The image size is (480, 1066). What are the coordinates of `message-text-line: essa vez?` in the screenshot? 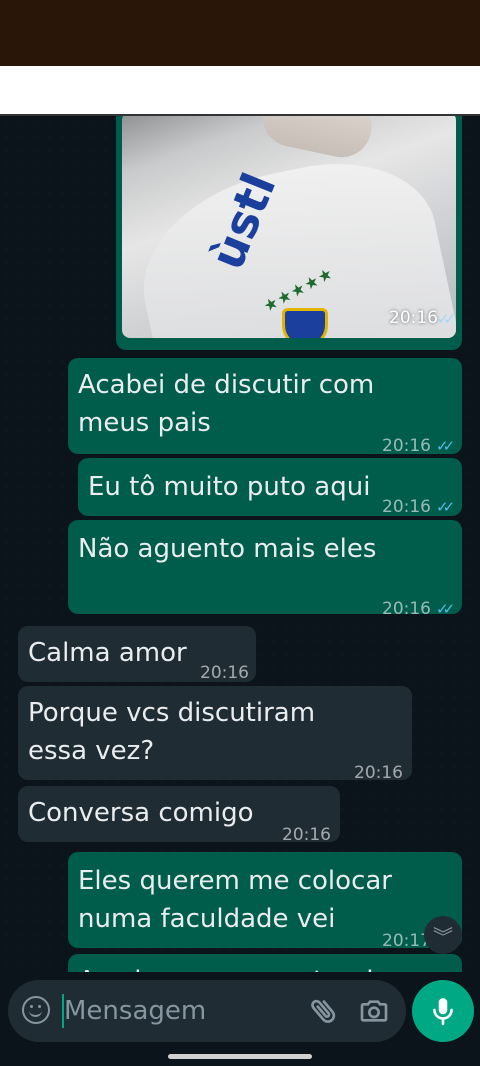 It's located at (91, 751).